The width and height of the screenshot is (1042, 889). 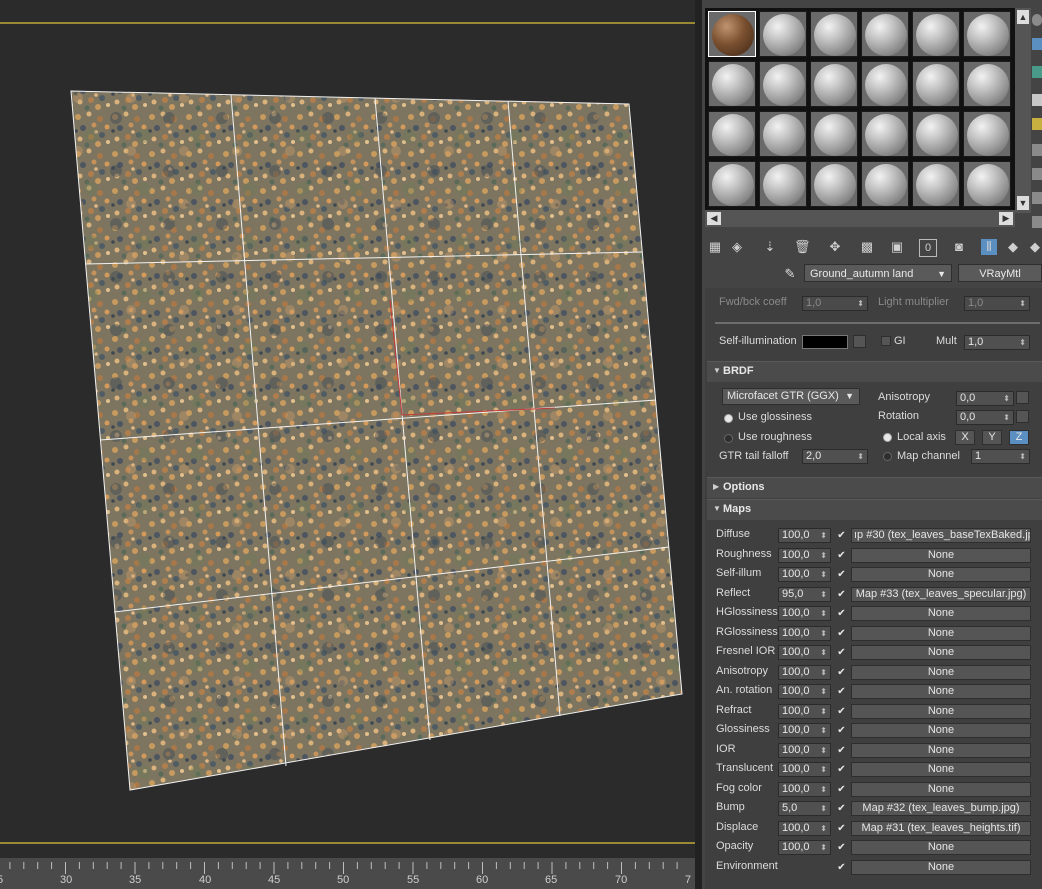 What do you see at coordinates (1023, 110) in the screenshot?
I see `sample-vertical-scrollbar: ▲ ▼` at bounding box center [1023, 110].